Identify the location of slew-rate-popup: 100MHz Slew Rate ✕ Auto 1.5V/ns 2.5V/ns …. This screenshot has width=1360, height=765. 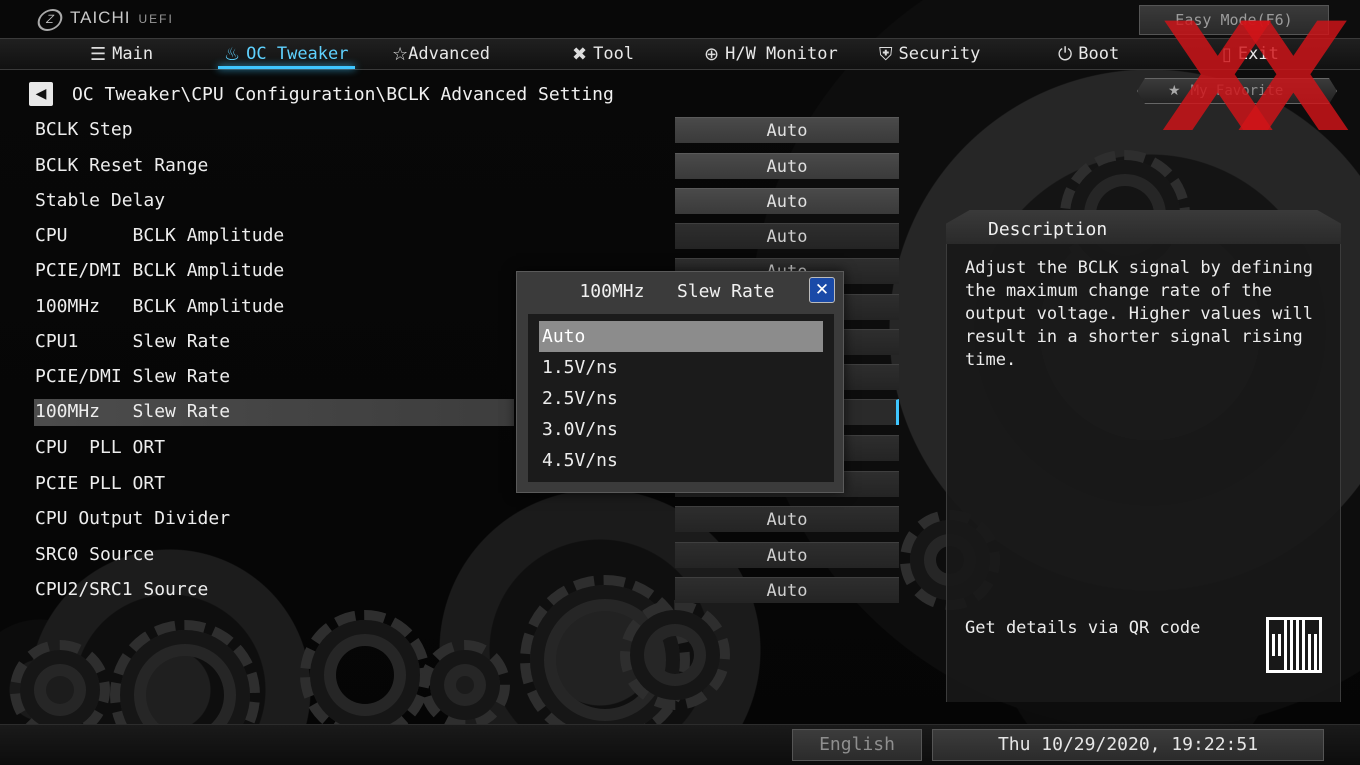
(680, 382).